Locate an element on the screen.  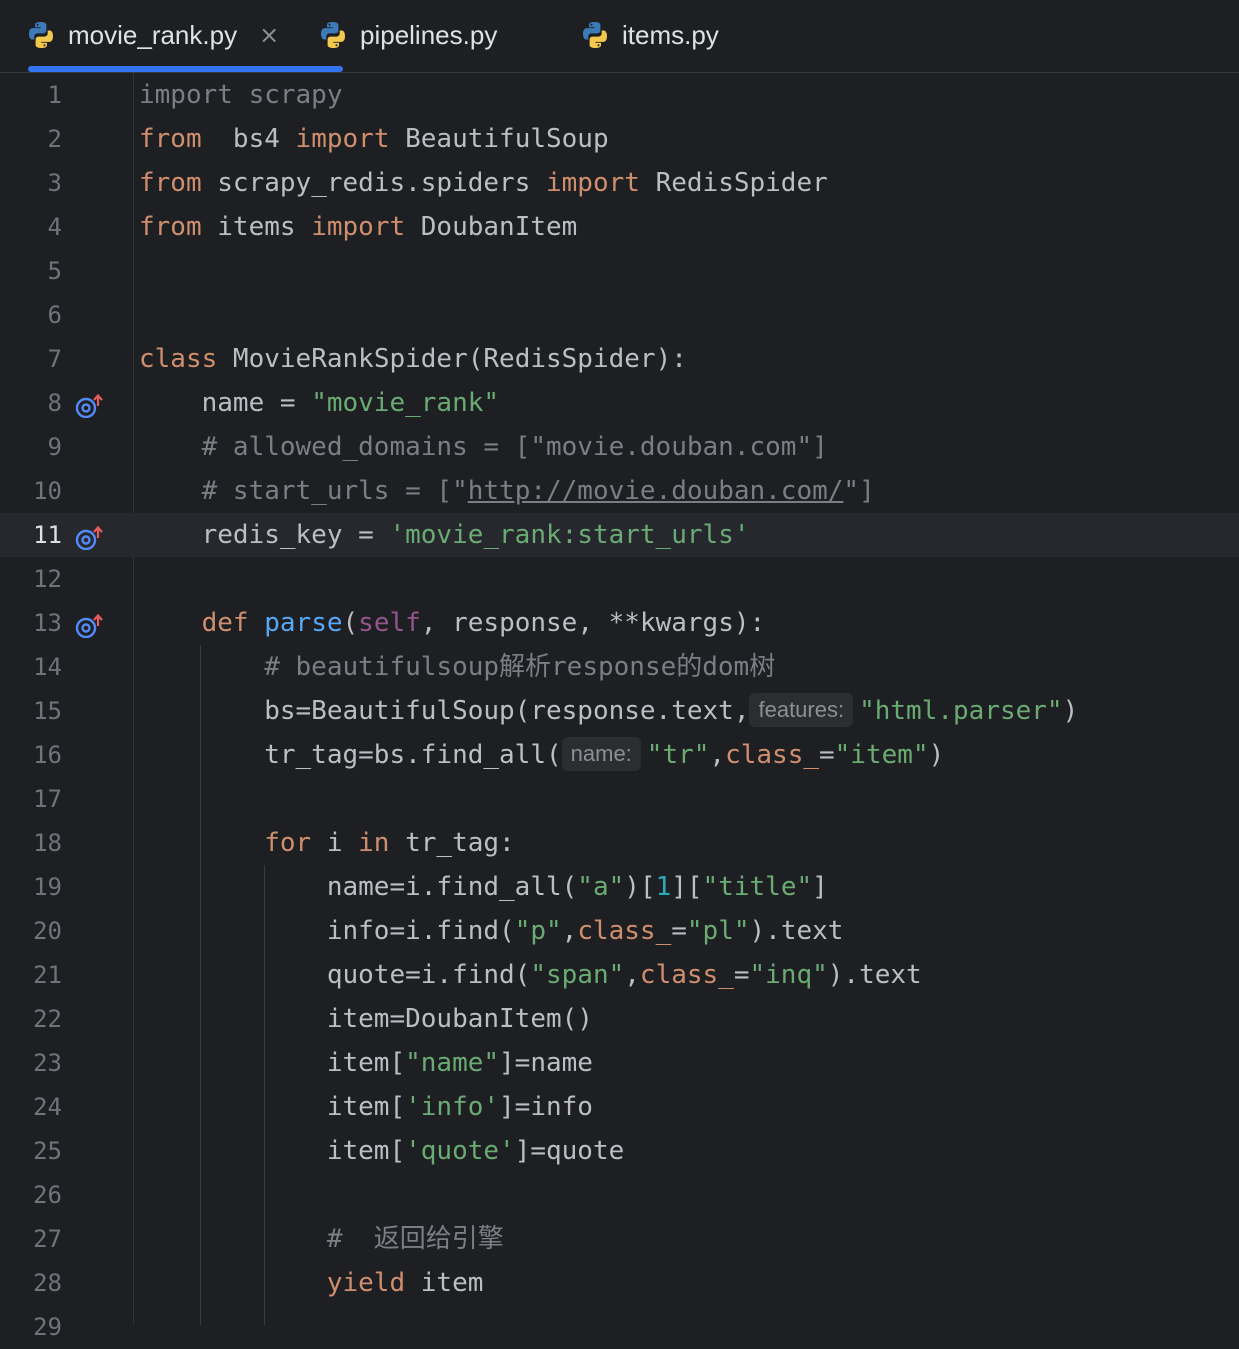
code-token: 'quote' is located at coordinates (460, 1151).